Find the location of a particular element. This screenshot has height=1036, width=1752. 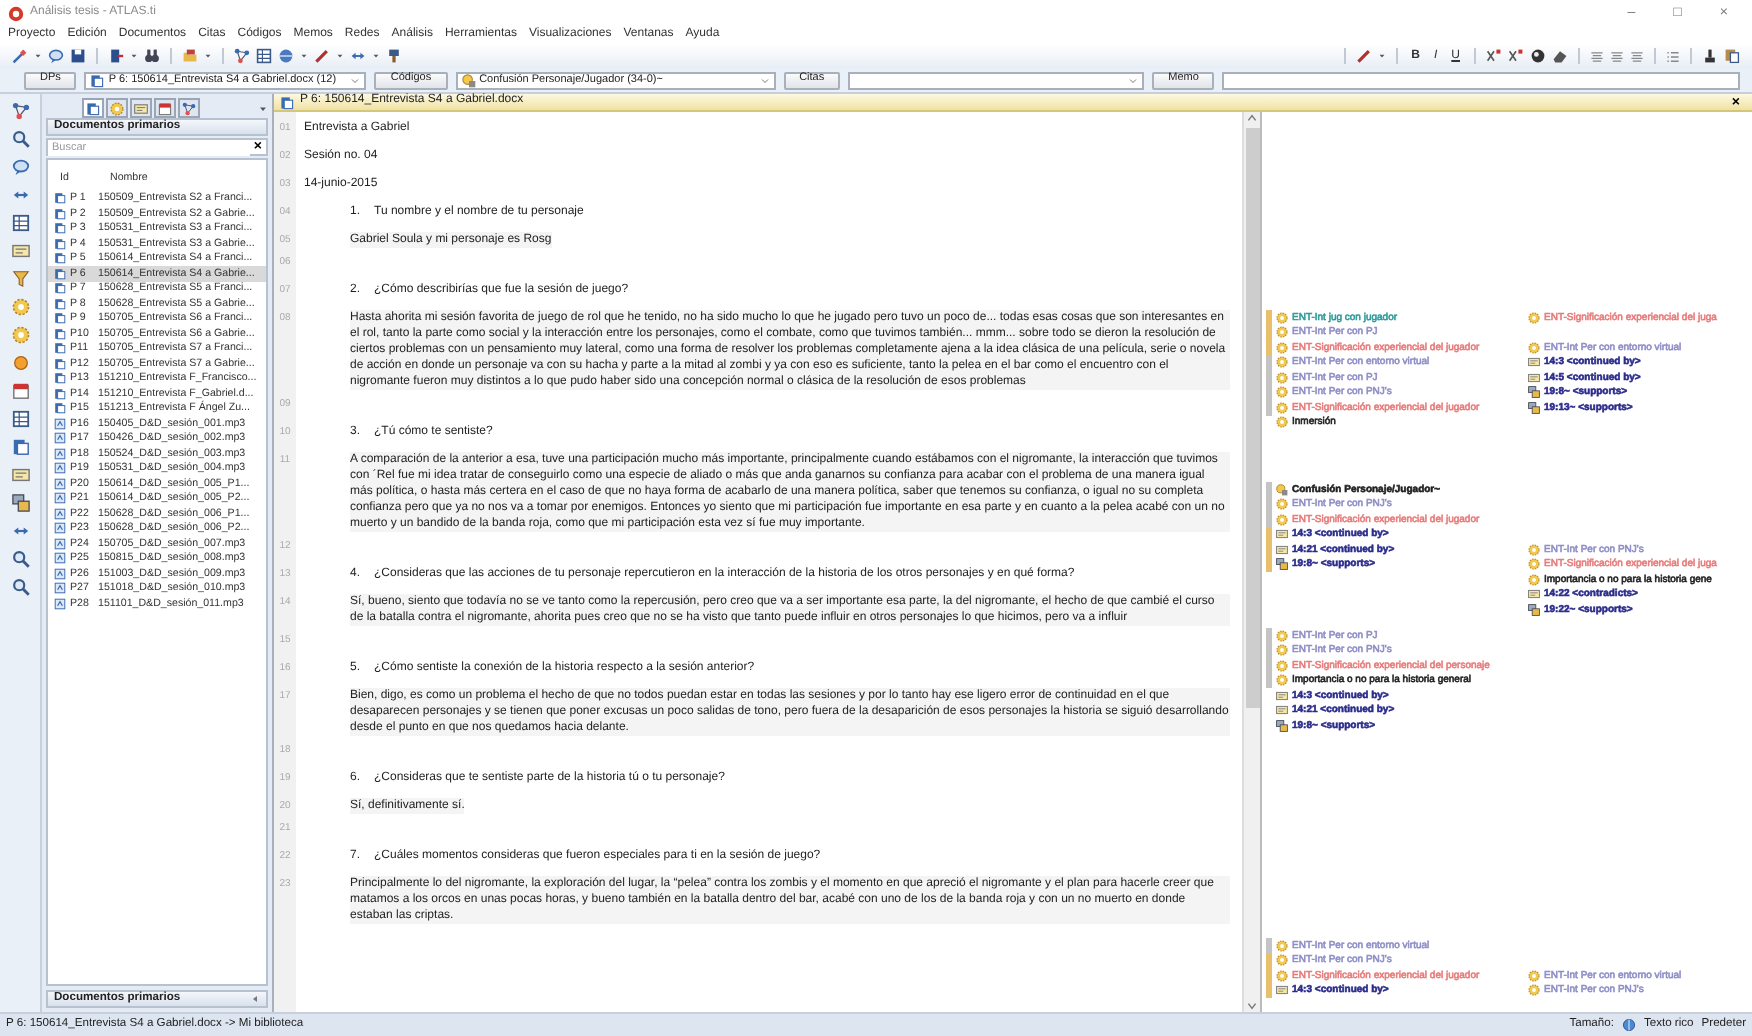

binoculars-icon is located at coordinates (152, 56).